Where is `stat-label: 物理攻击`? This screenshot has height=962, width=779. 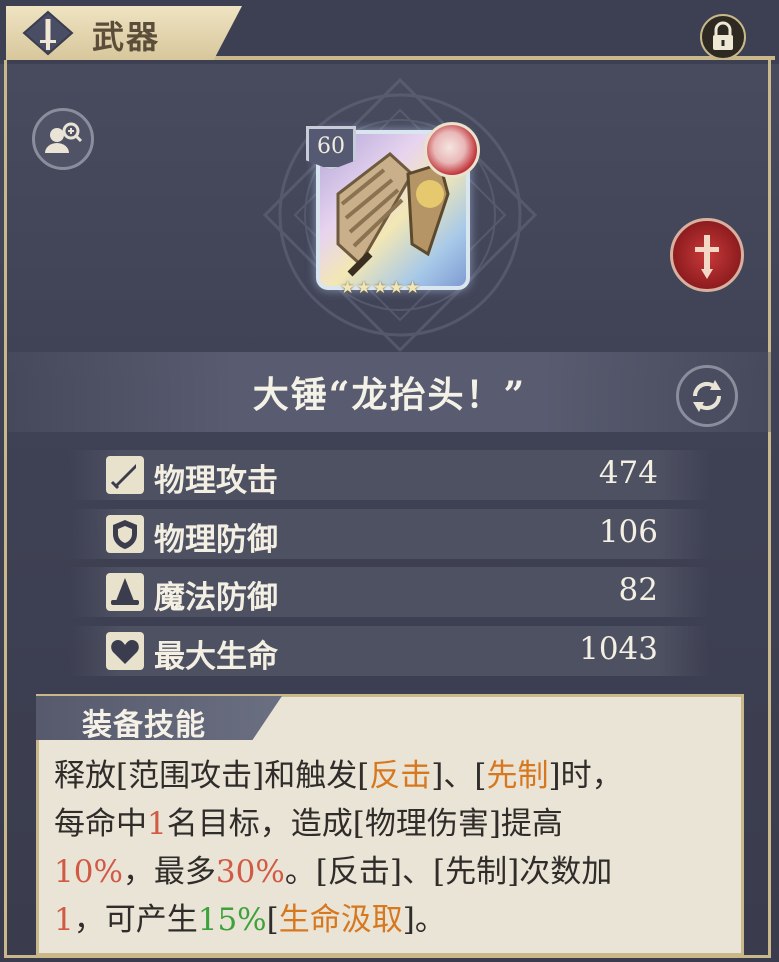 stat-label: 物理攻击 is located at coordinates (216, 481).